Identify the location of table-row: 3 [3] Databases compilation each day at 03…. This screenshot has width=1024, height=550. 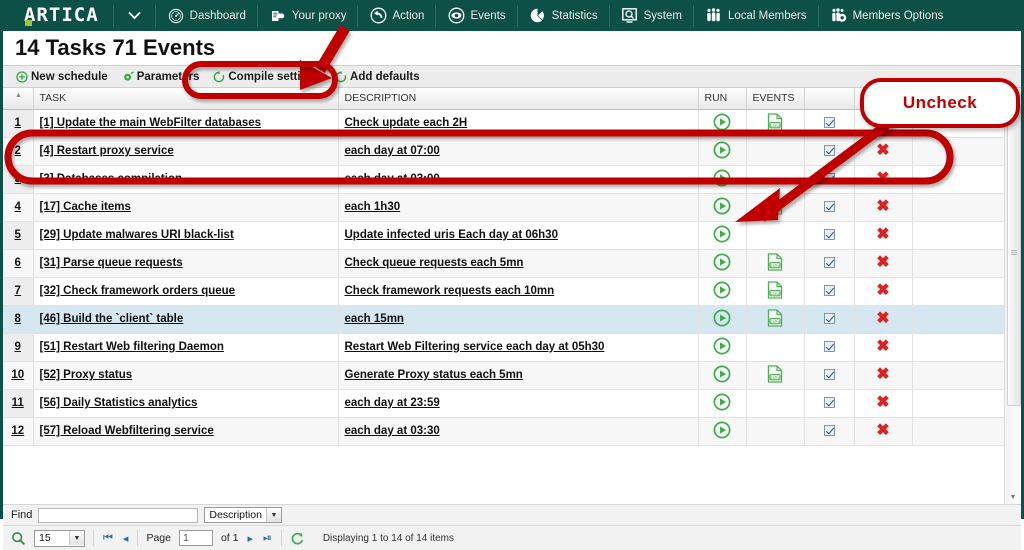
(504, 179).